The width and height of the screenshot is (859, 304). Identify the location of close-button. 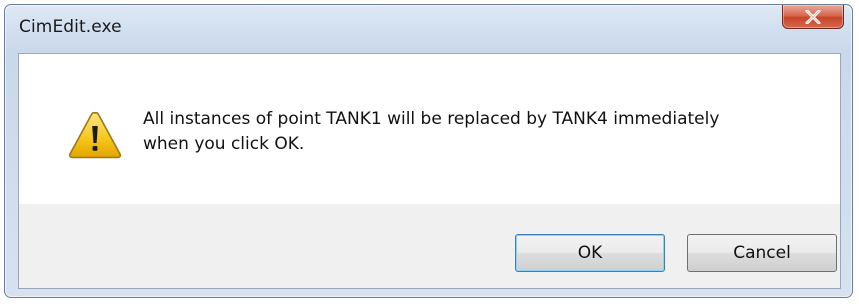
(813, 17).